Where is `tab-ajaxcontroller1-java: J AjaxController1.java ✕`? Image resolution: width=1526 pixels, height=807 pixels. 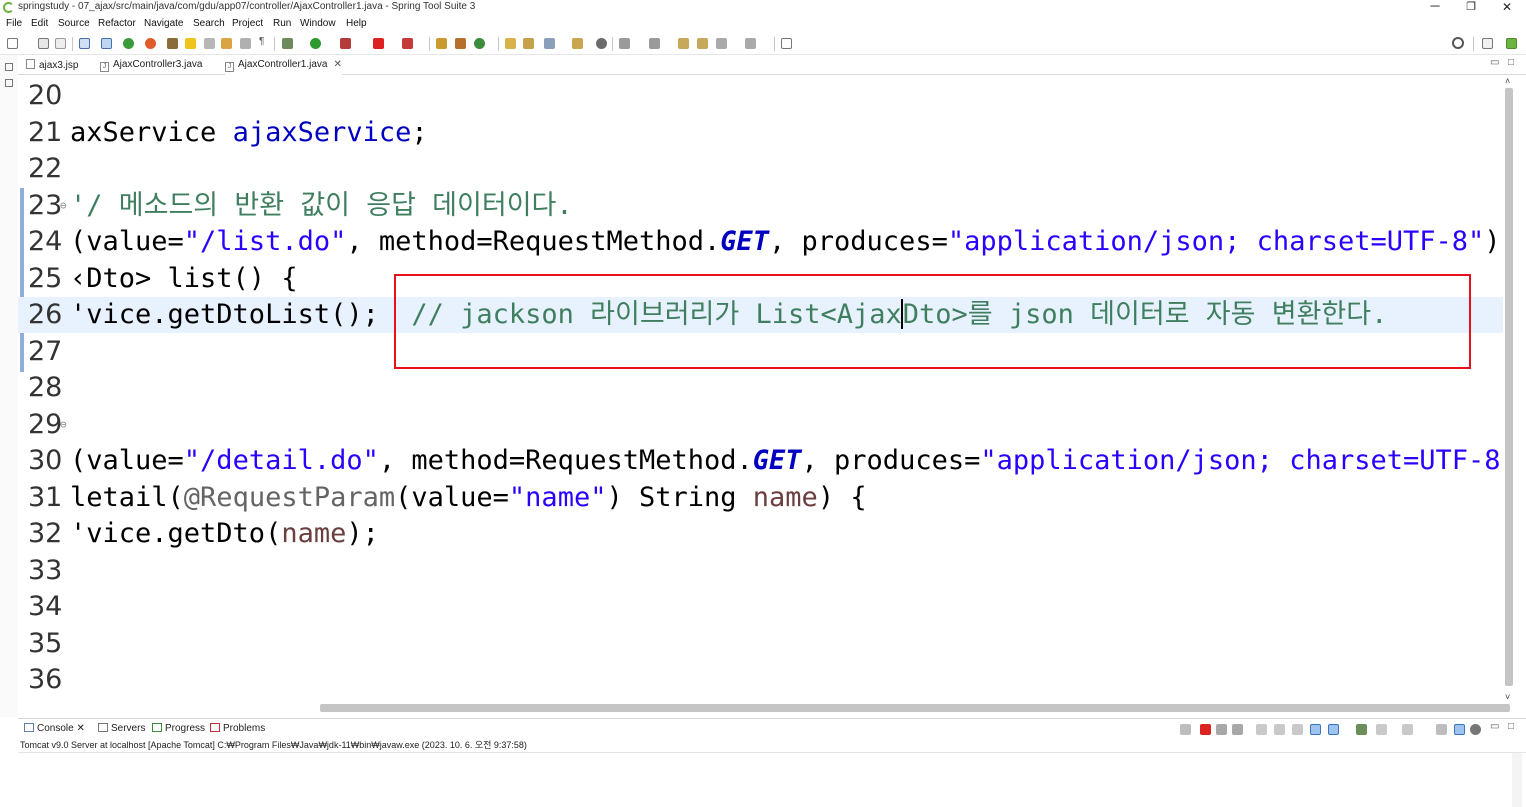
tab-ajaxcontroller1-java: J AjaxController1.java ✕ is located at coordinates (283, 65).